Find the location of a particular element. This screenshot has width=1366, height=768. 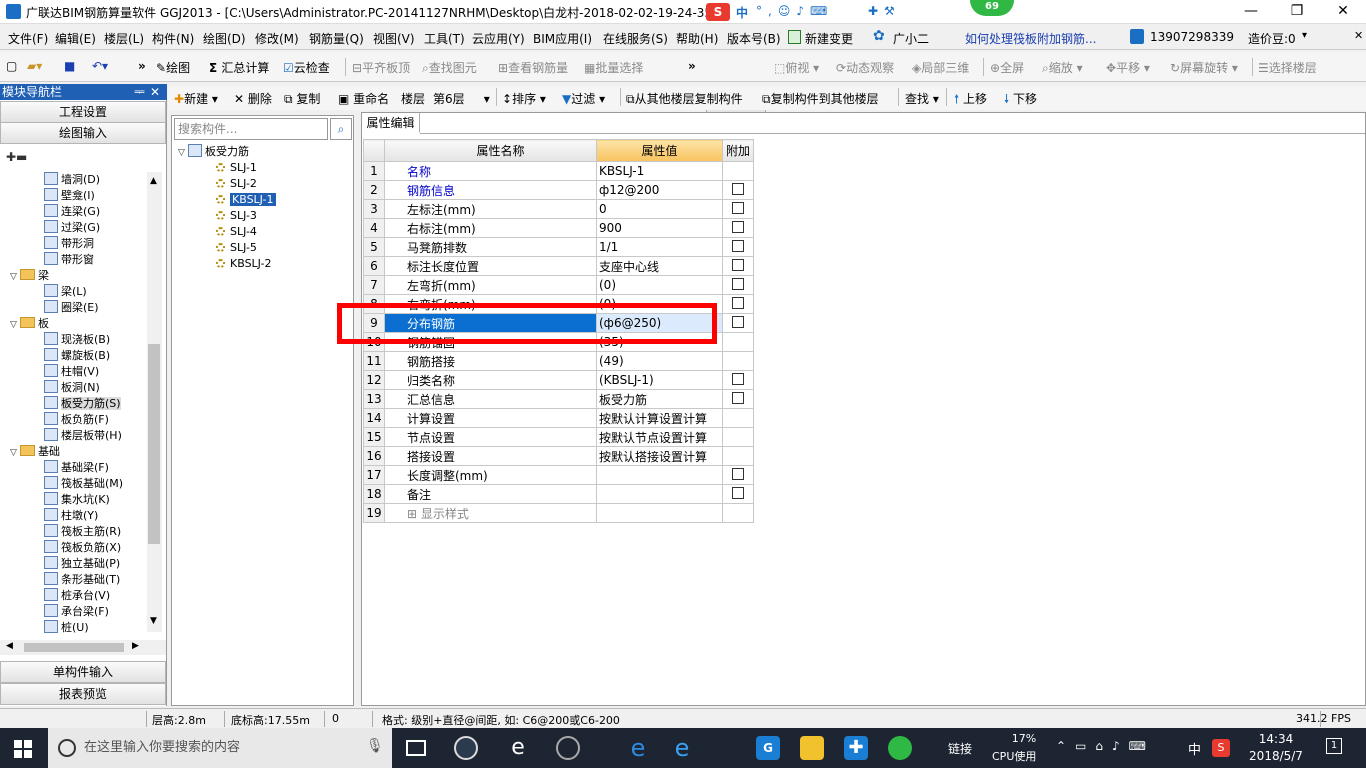

property-value: ф12@200 is located at coordinates (659, 190).